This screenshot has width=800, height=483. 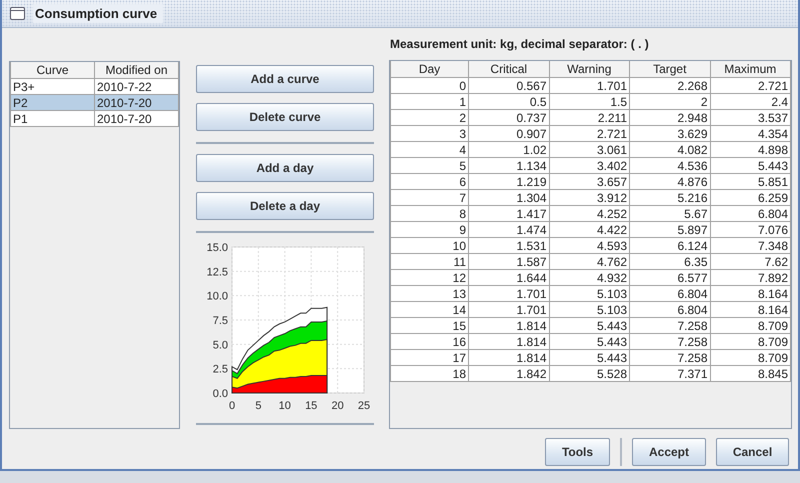 I want to click on table-cell: 2, so click(x=429, y=118).